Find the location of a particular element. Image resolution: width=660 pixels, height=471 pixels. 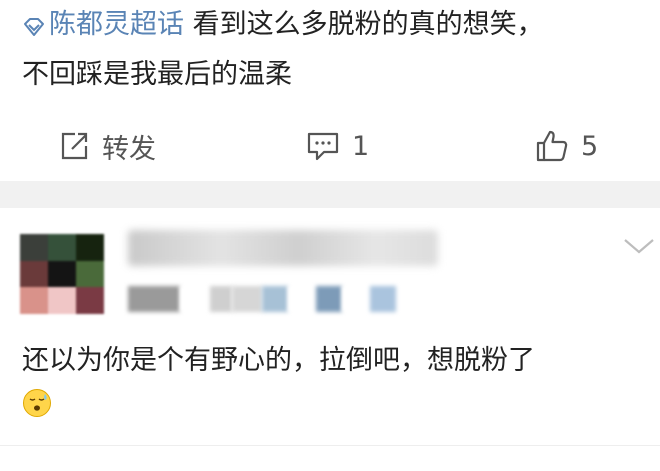

sweat-smile-emoji-icon is located at coordinates (37, 405).